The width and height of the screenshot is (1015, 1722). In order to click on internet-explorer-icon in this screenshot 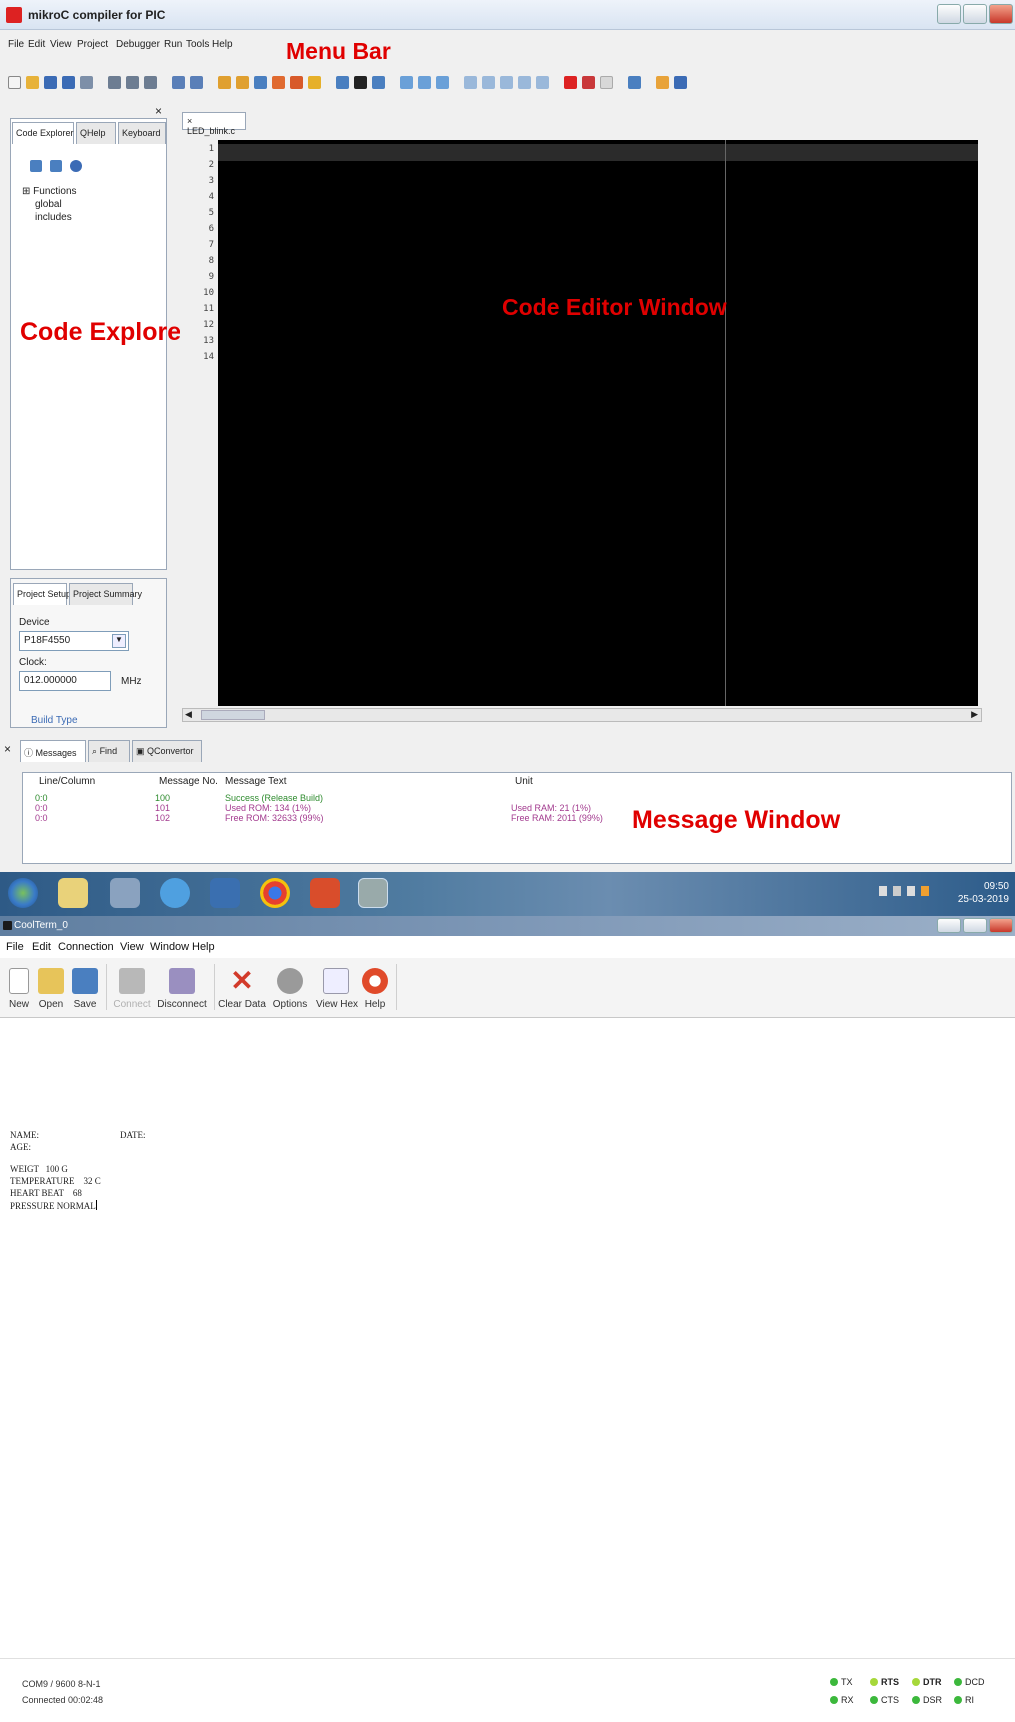, I will do `click(175, 893)`.